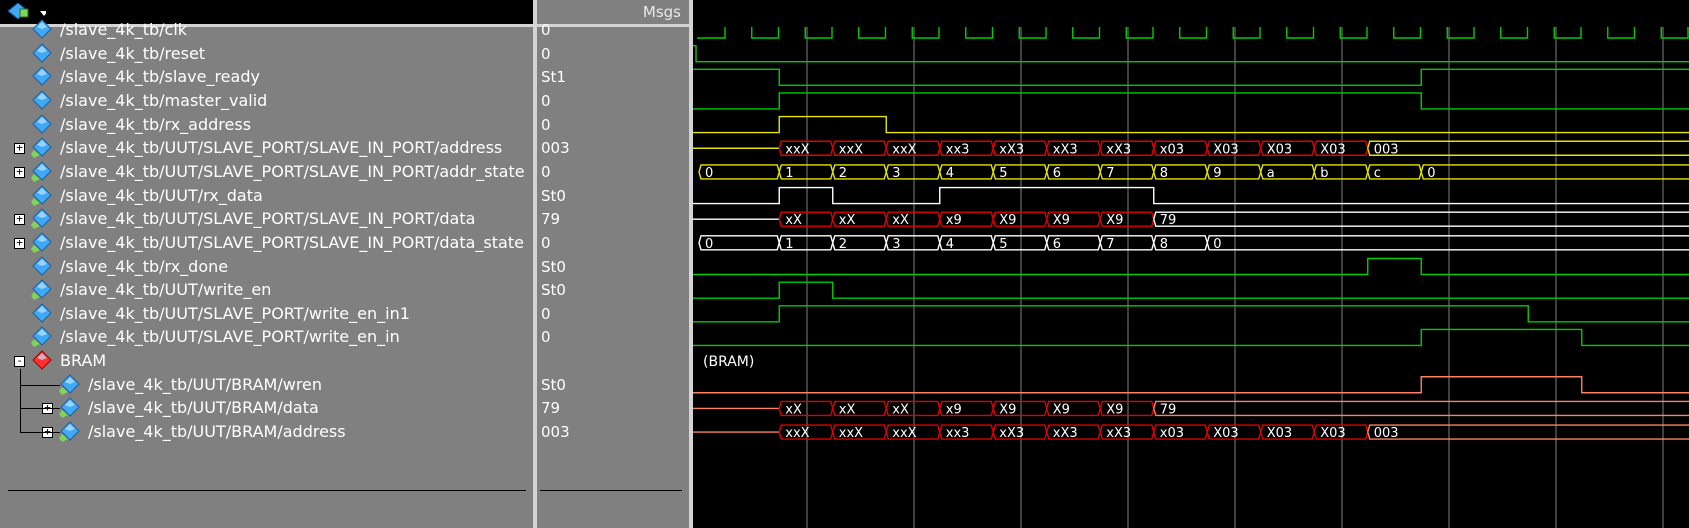 The height and width of the screenshot is (528, 1689). I want to click on bus-value-label: 7, so click(1110, 173).